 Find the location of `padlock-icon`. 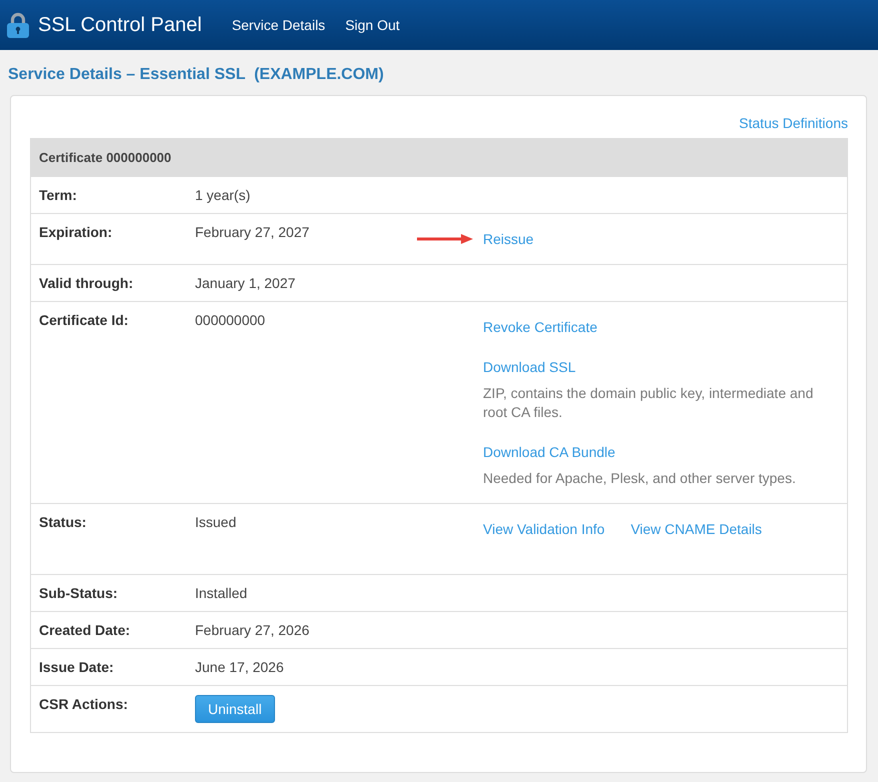

padlock-icon is located at coordinates (18, 25).